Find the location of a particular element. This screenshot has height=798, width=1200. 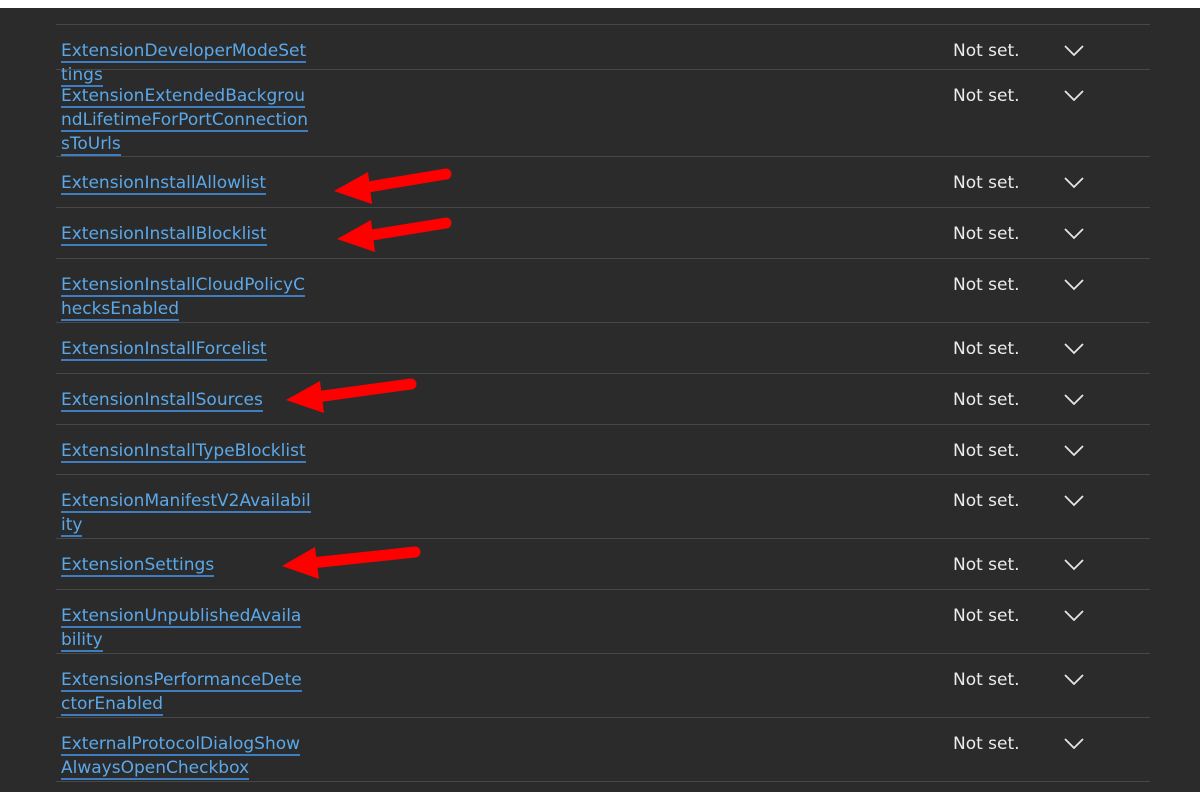

policy-name-link: ExtensionsPerformanceDetectorEnabled is located at coordinates (186, 692).